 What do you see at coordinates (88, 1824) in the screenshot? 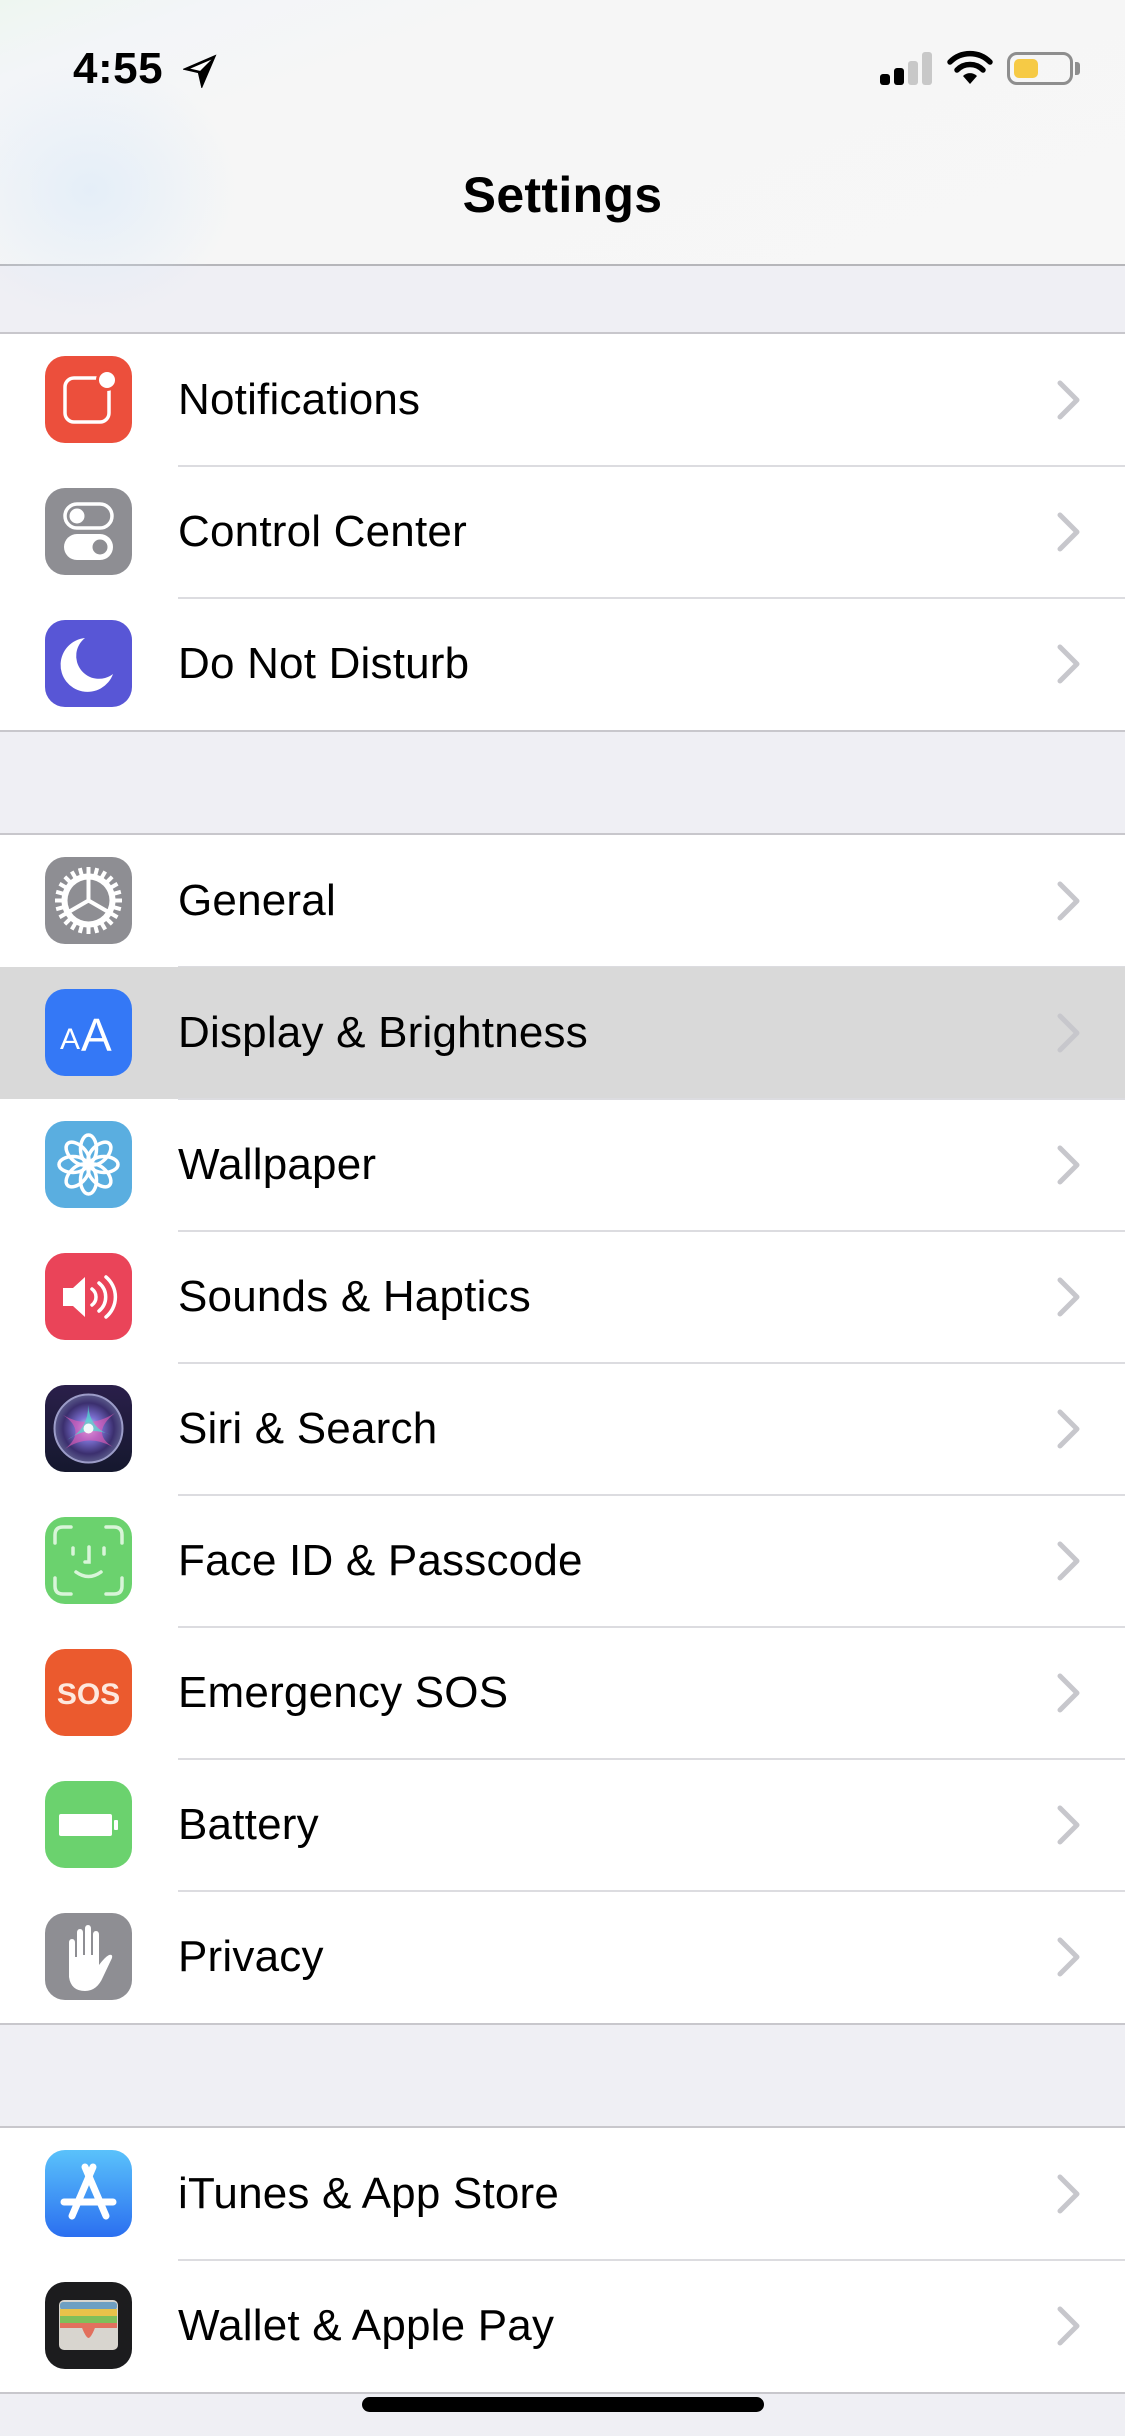
I see `battery-icon` at bounding box center [88, 1824].